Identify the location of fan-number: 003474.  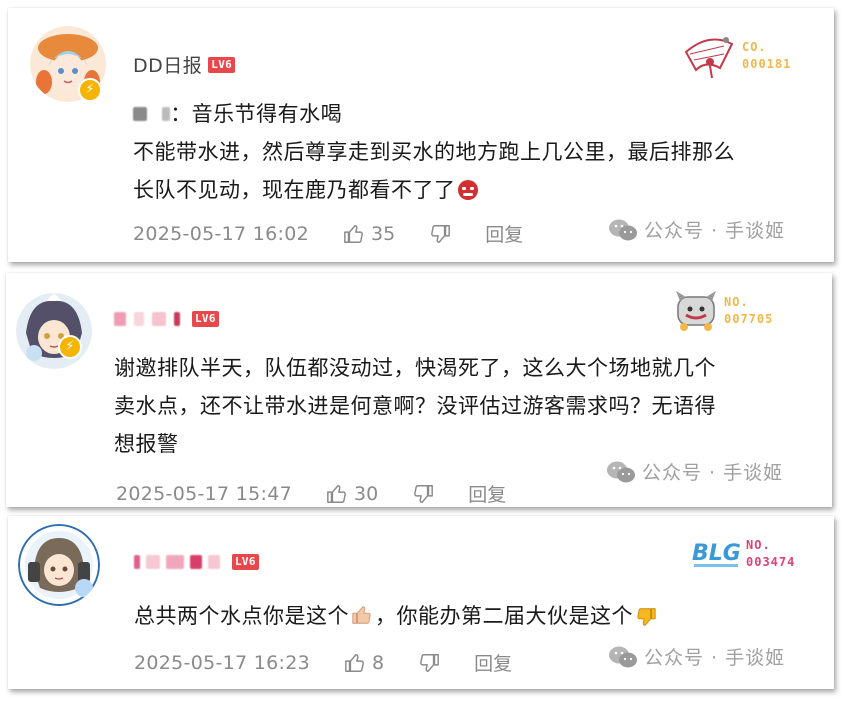
(771, 562).